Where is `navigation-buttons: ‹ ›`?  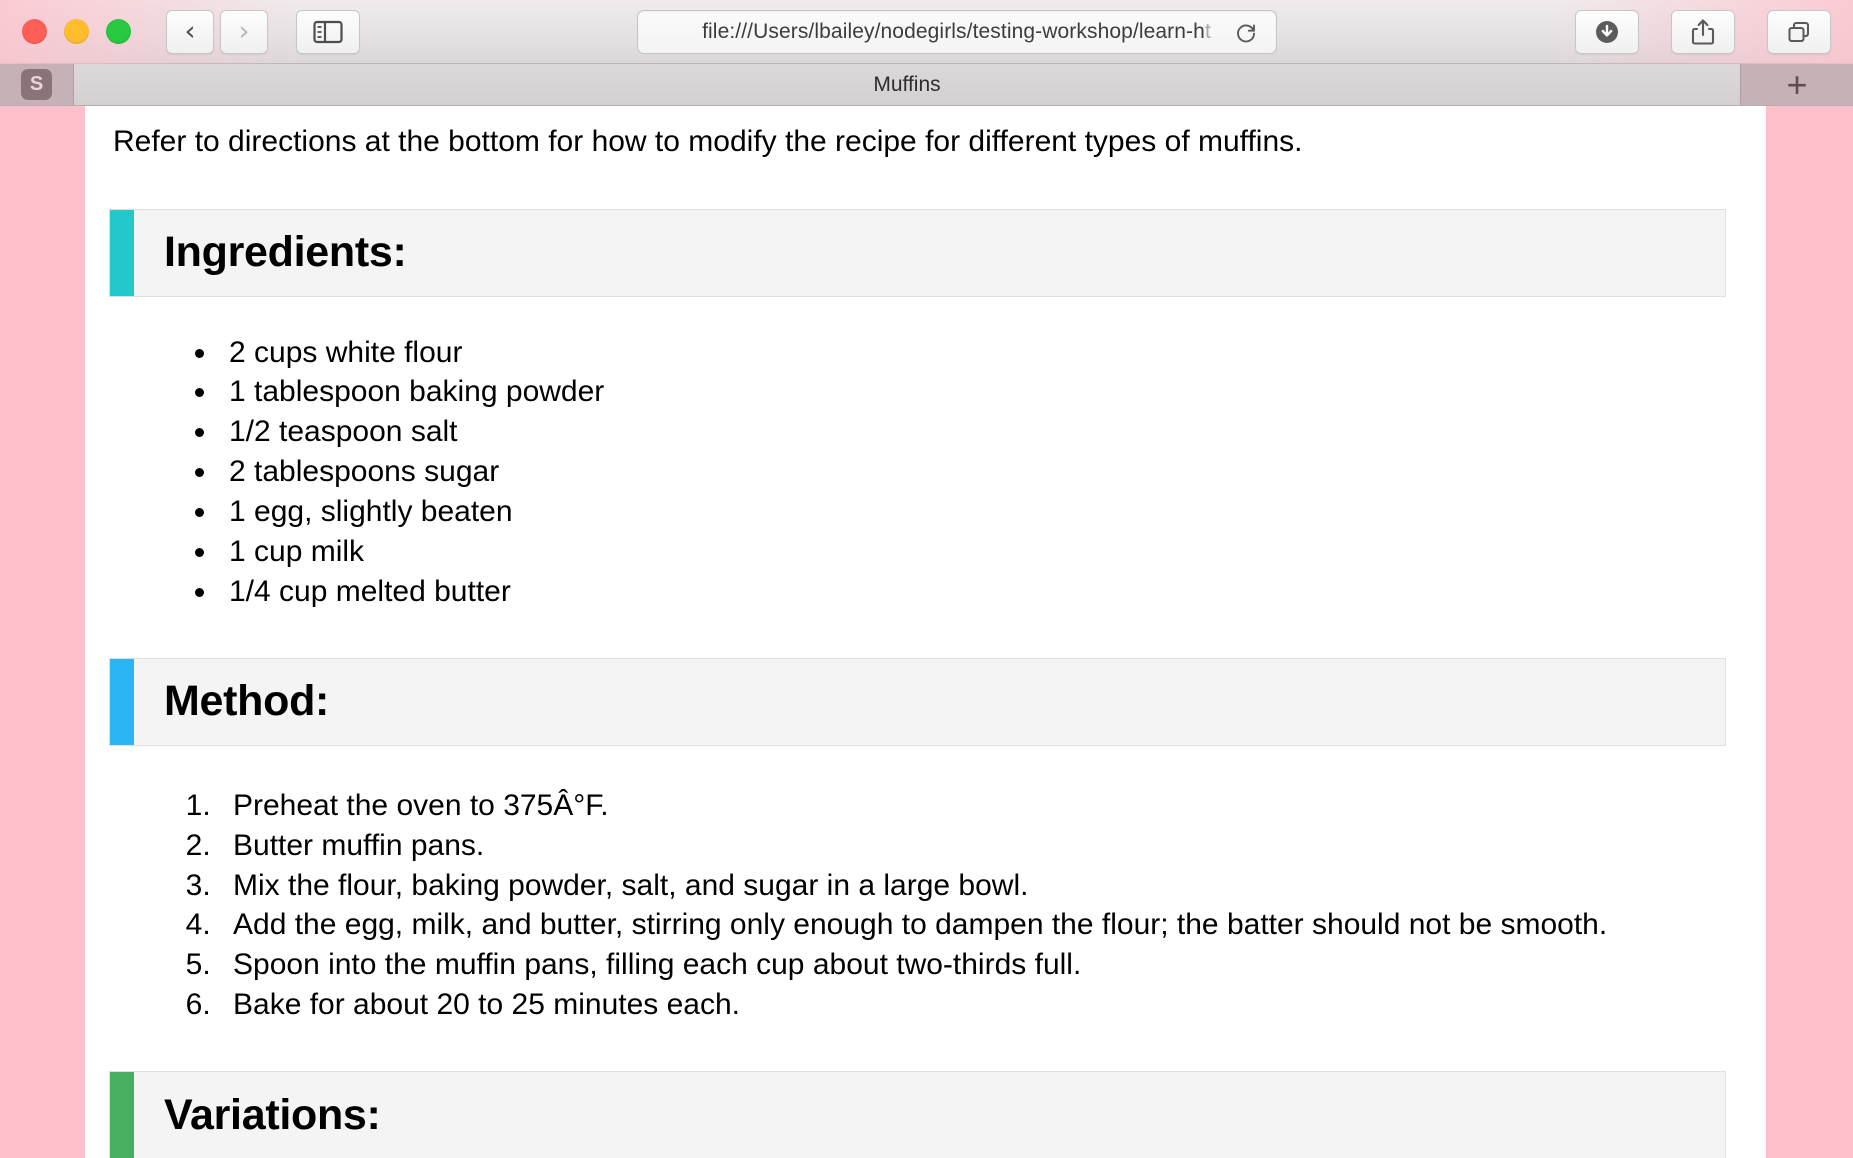
navigation-buttons: ‹ › is located at coordinates (263, 31).